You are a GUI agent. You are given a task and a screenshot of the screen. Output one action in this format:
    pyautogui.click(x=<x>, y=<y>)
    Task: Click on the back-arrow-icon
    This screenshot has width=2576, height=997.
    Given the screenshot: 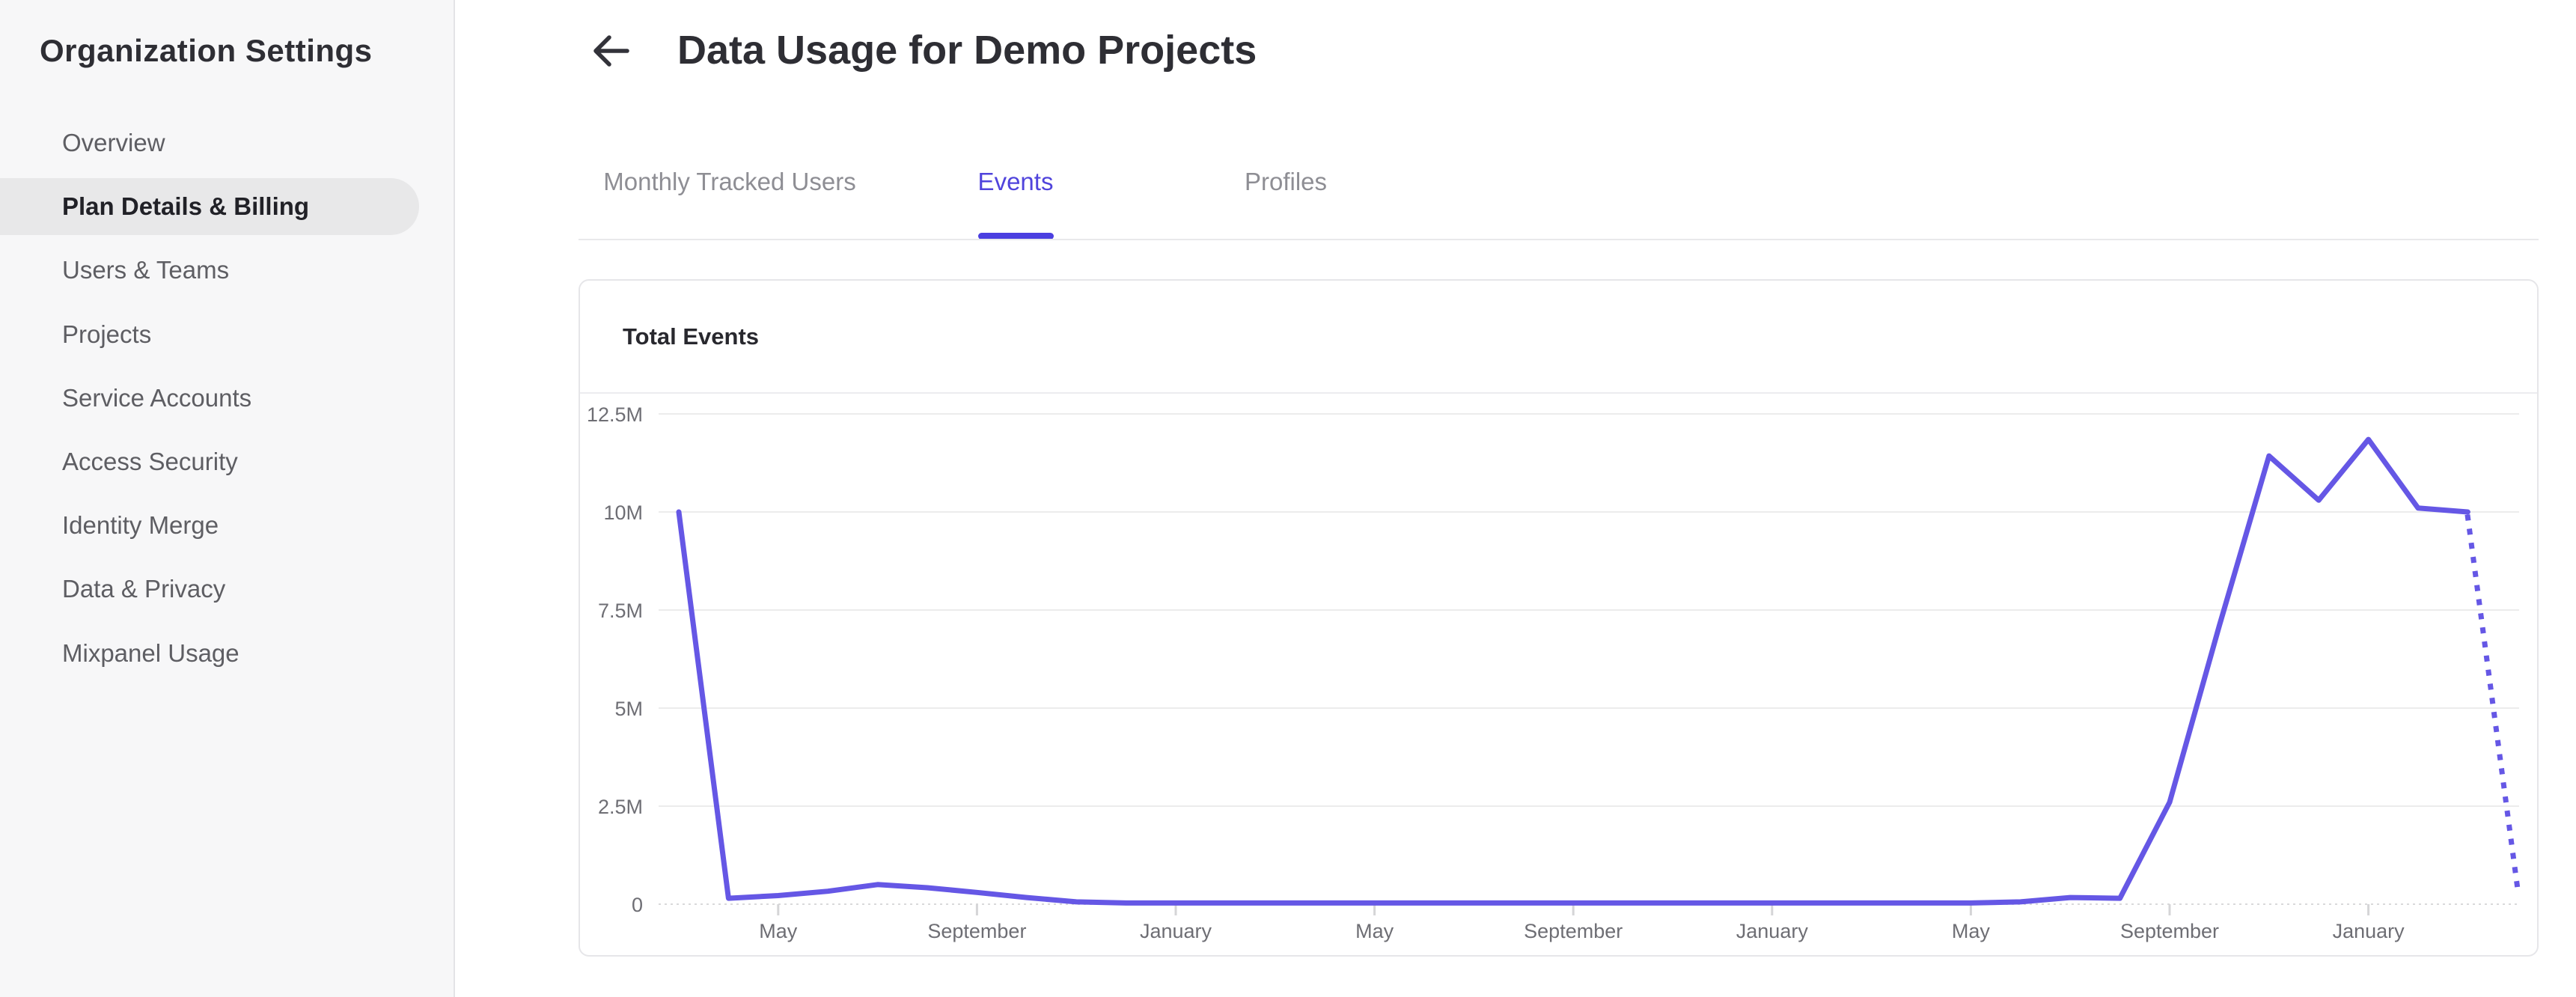 What is the action you would take?
    pyautogui.click(x=611, y=51)
    